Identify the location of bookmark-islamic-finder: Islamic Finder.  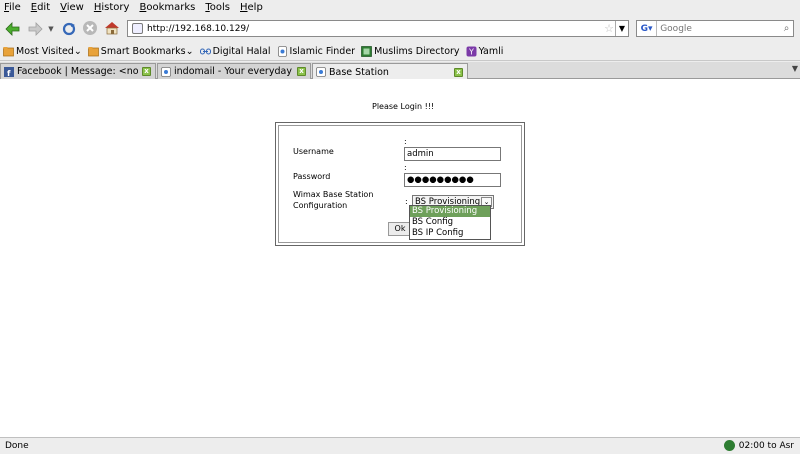
(316, 51).